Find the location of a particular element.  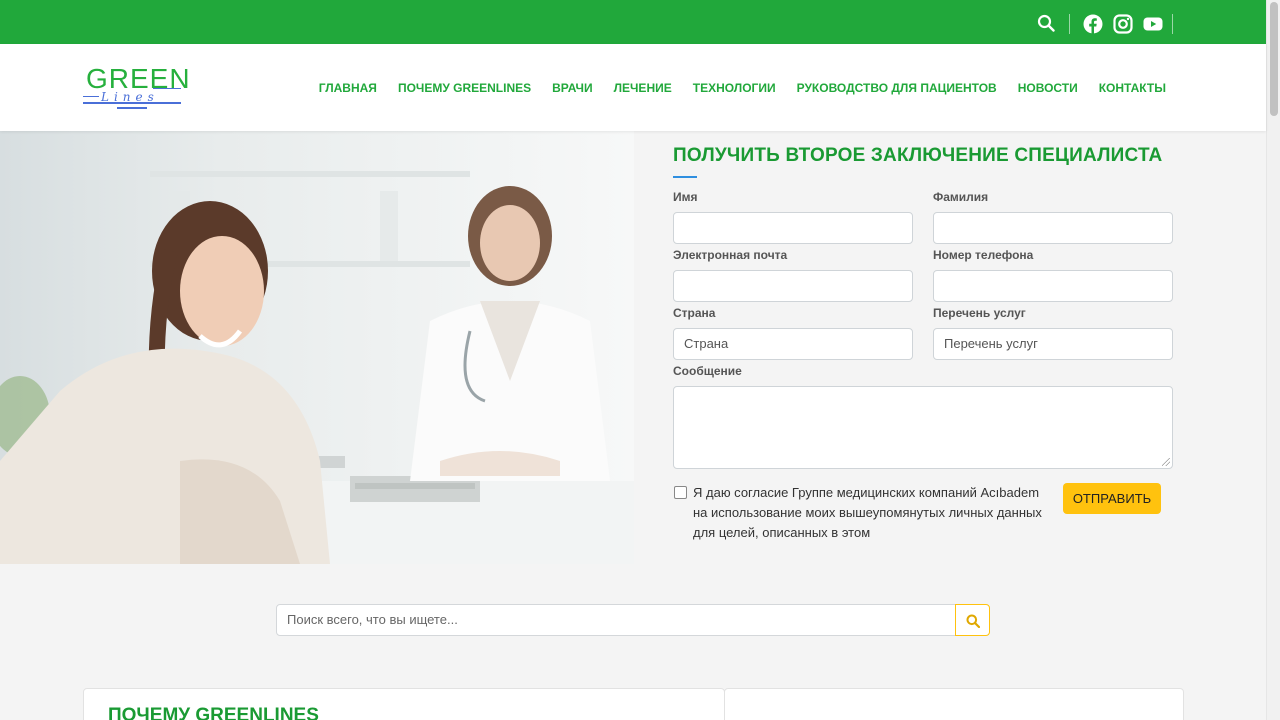

why-greenlines-card: ПОЧЕМУ GREENLINES is located at coordinates (404, 704).